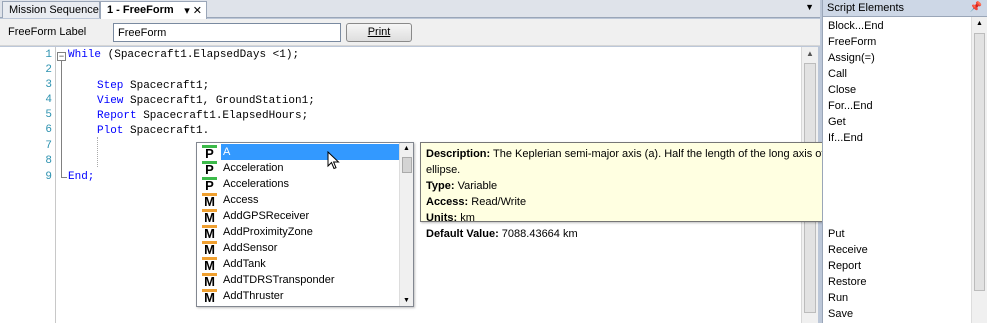 The width and height of the screenshot is (987, 323). Describe the element at coordinates (897, 26) in the screenshot. I see `script-element-item: Block...End` at that location.